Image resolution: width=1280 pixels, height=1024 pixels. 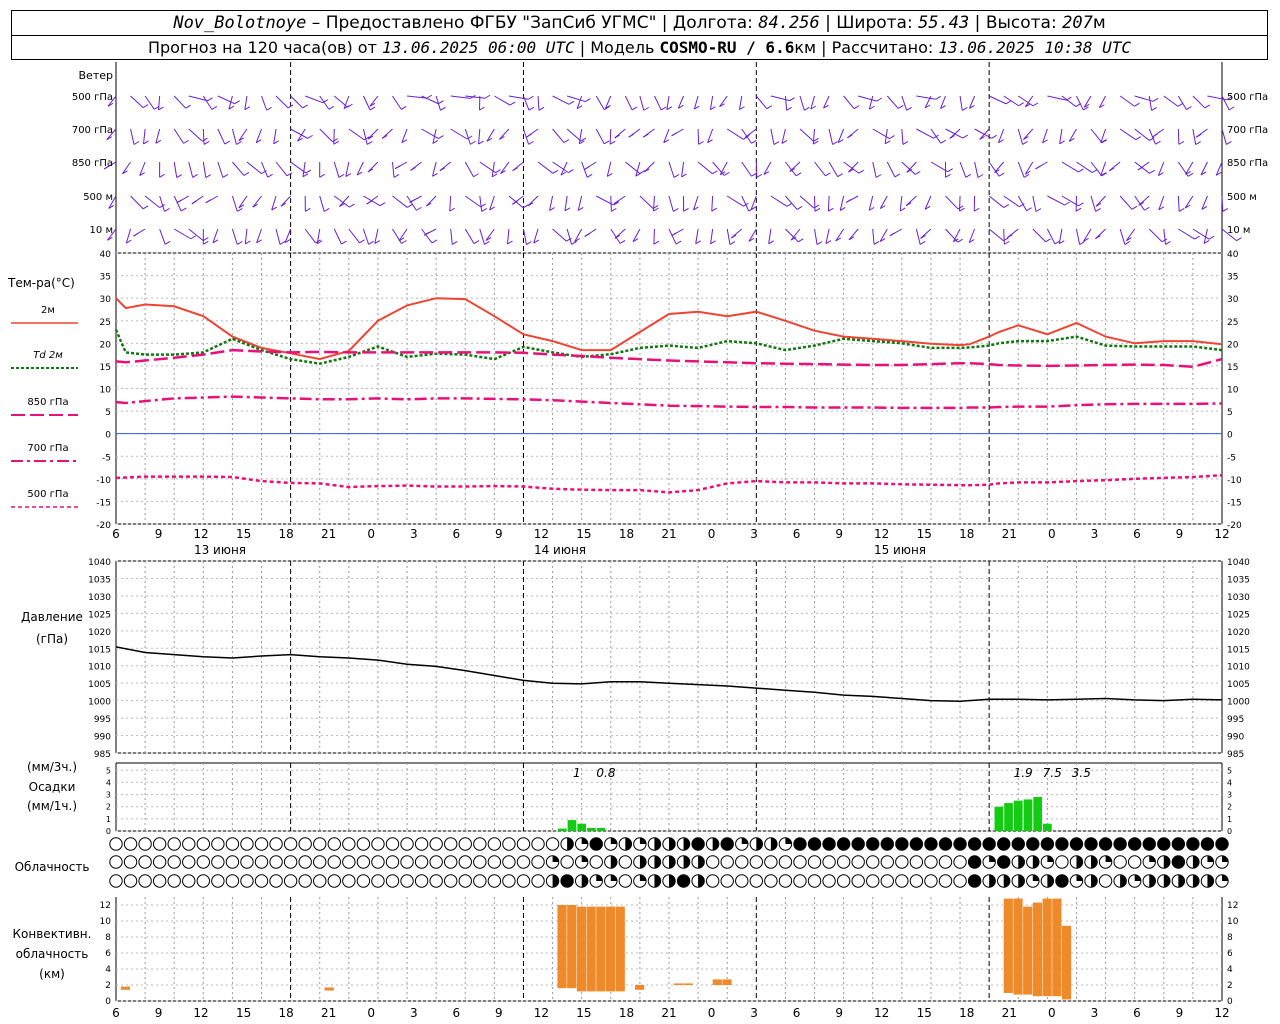 What do you see at coordinates (1247, 130) in the screenshot?
I see `wind-level-right: 700 гПа` at bounding box center [1247, 130].